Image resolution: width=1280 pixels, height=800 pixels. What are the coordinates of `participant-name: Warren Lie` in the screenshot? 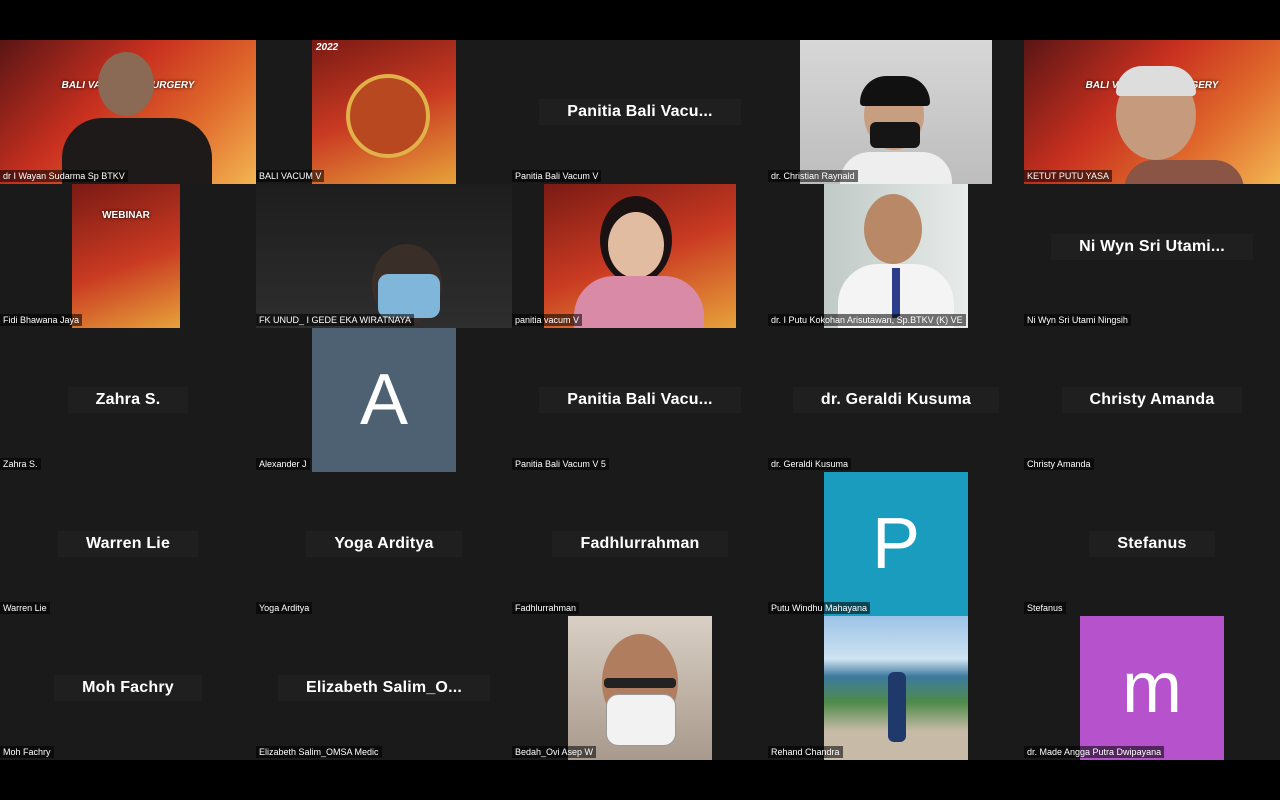 It's located at (25, 608).